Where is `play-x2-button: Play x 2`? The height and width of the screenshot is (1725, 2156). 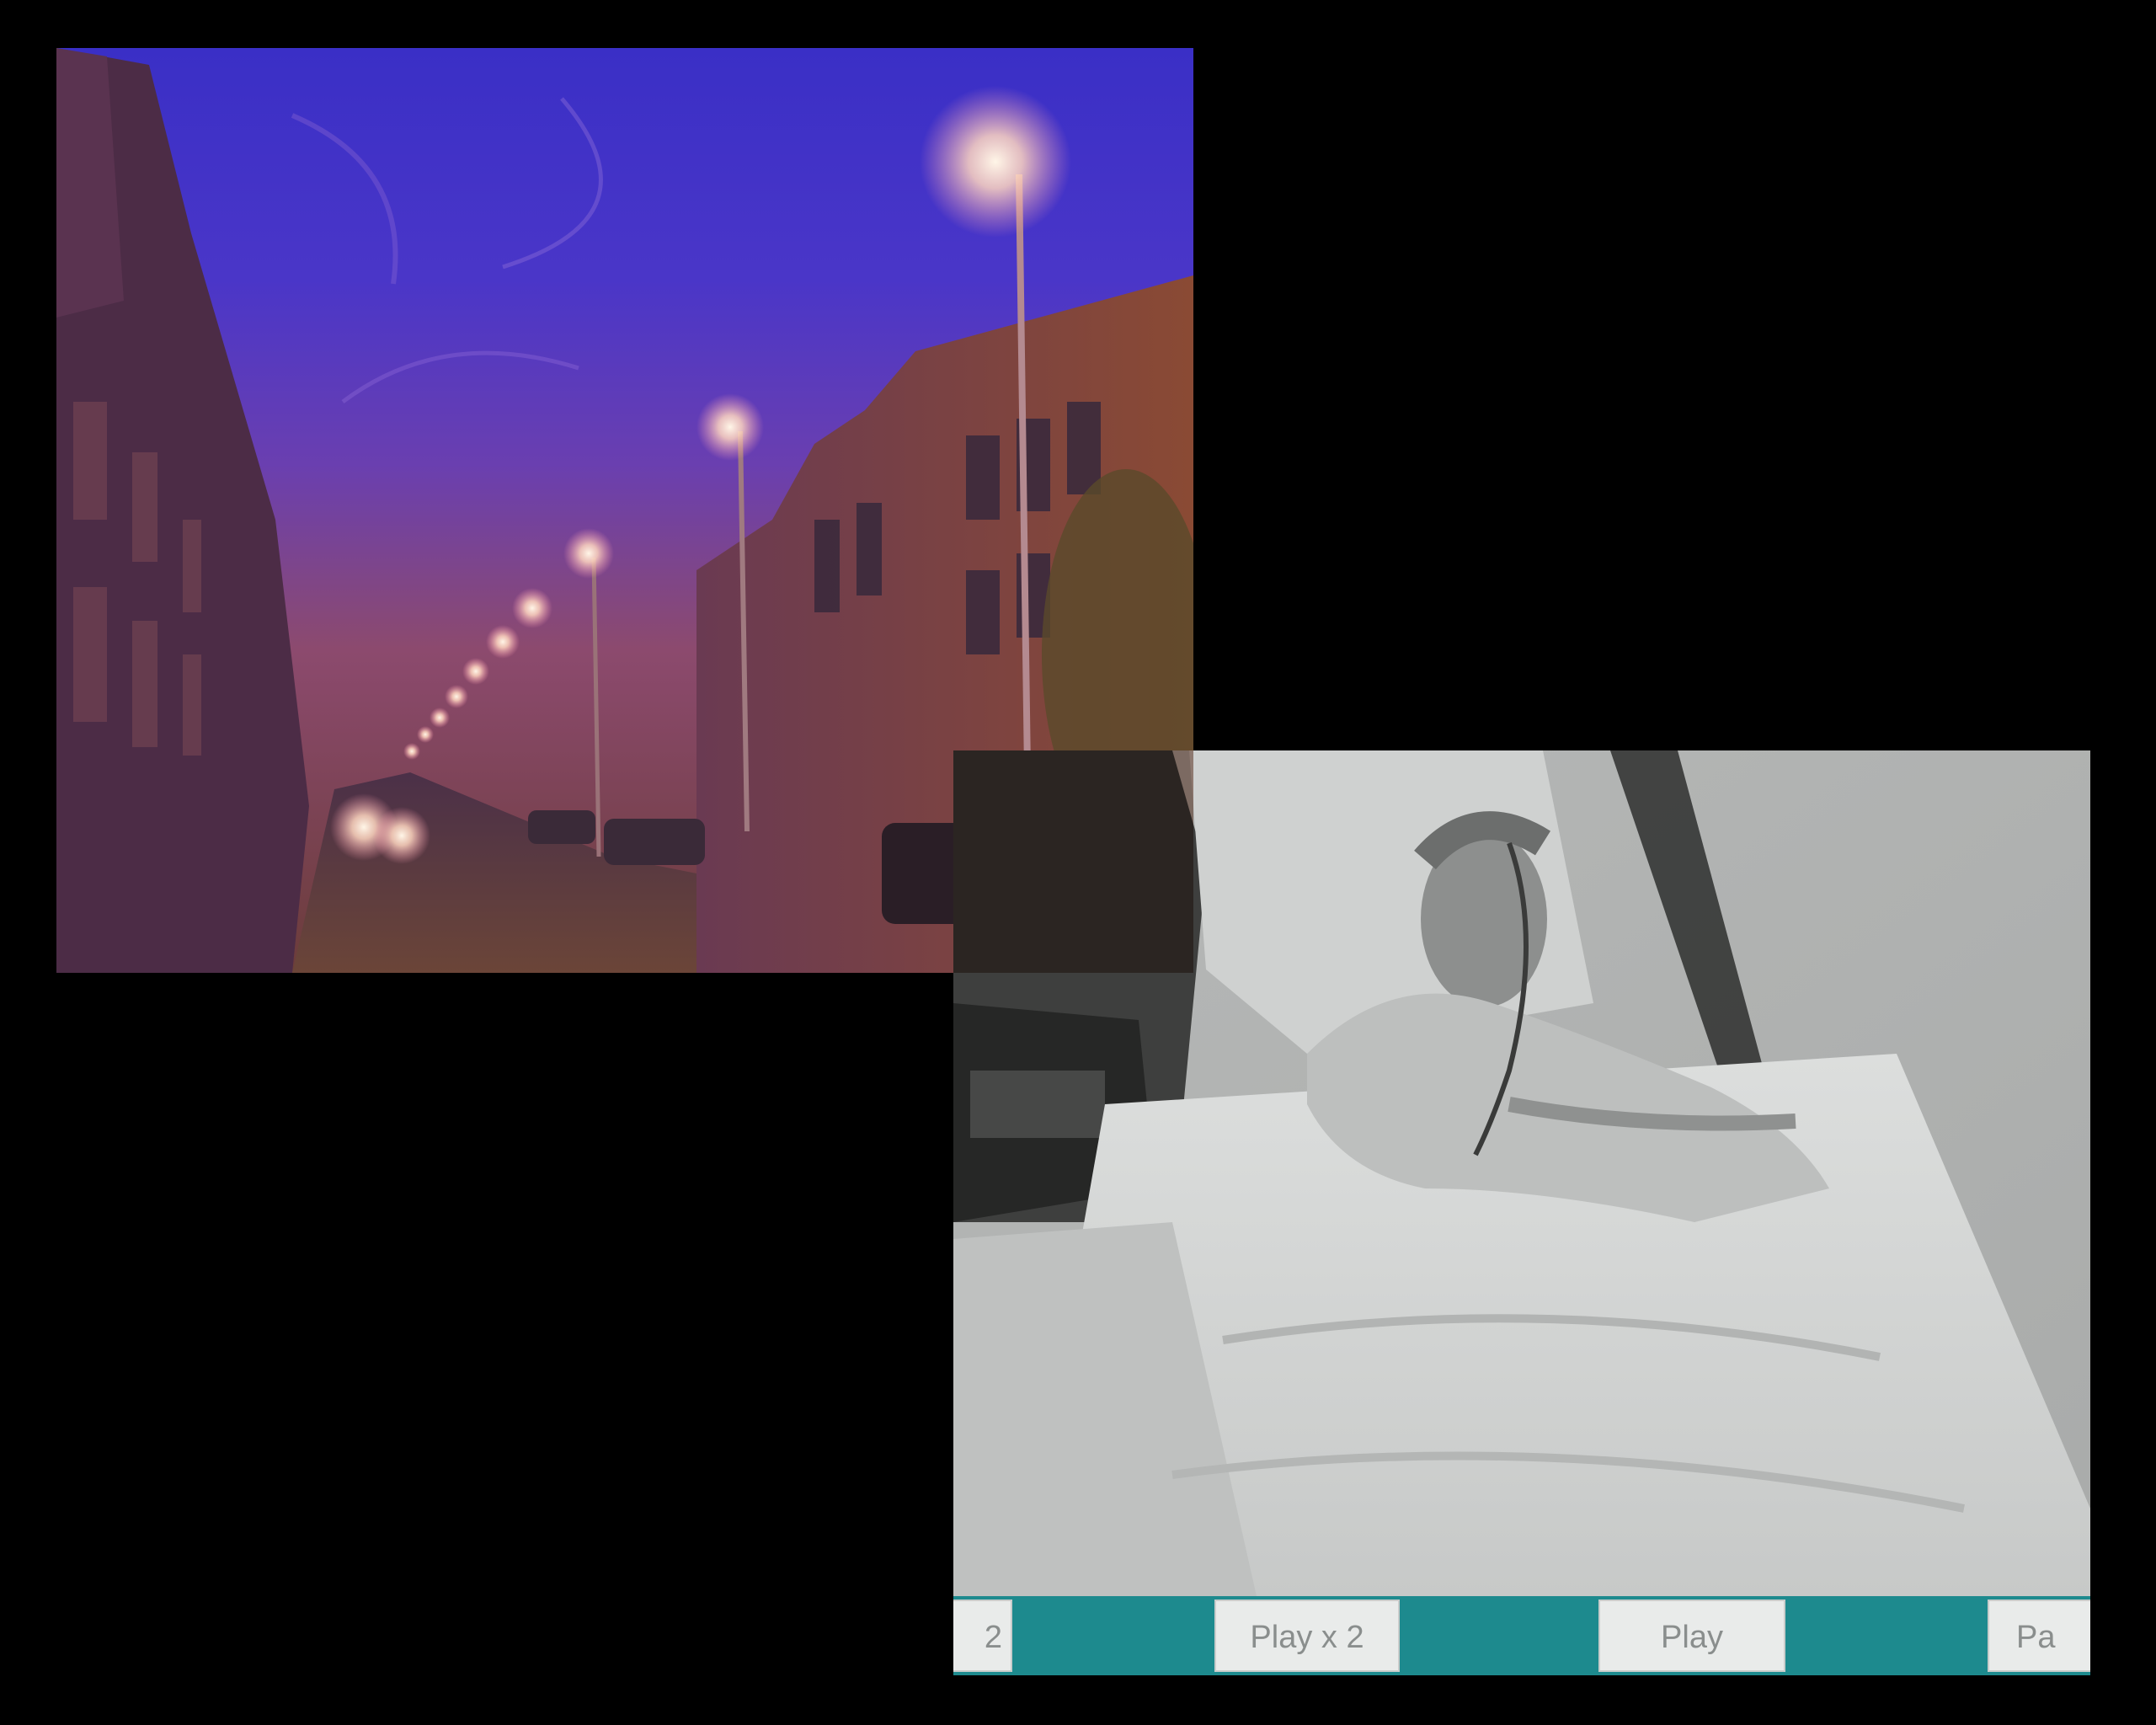
play-x2-button: Play x 2 is located at coordinates (1307, 1635).